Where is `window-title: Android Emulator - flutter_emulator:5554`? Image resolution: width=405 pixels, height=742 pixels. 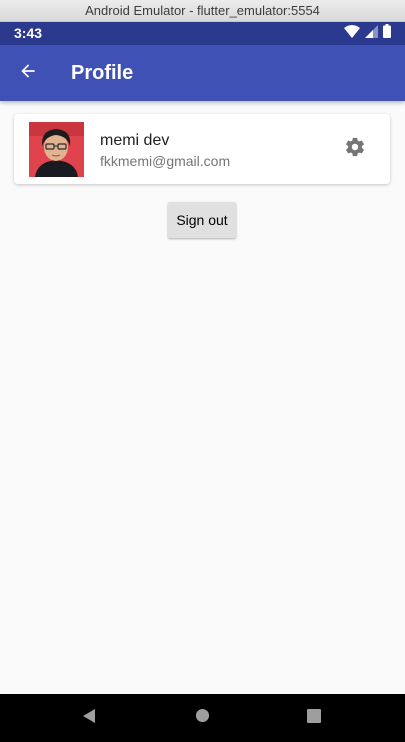
window-title: Android Emulator - flutter_emulator:5554 is located at coordinates (202, 10).